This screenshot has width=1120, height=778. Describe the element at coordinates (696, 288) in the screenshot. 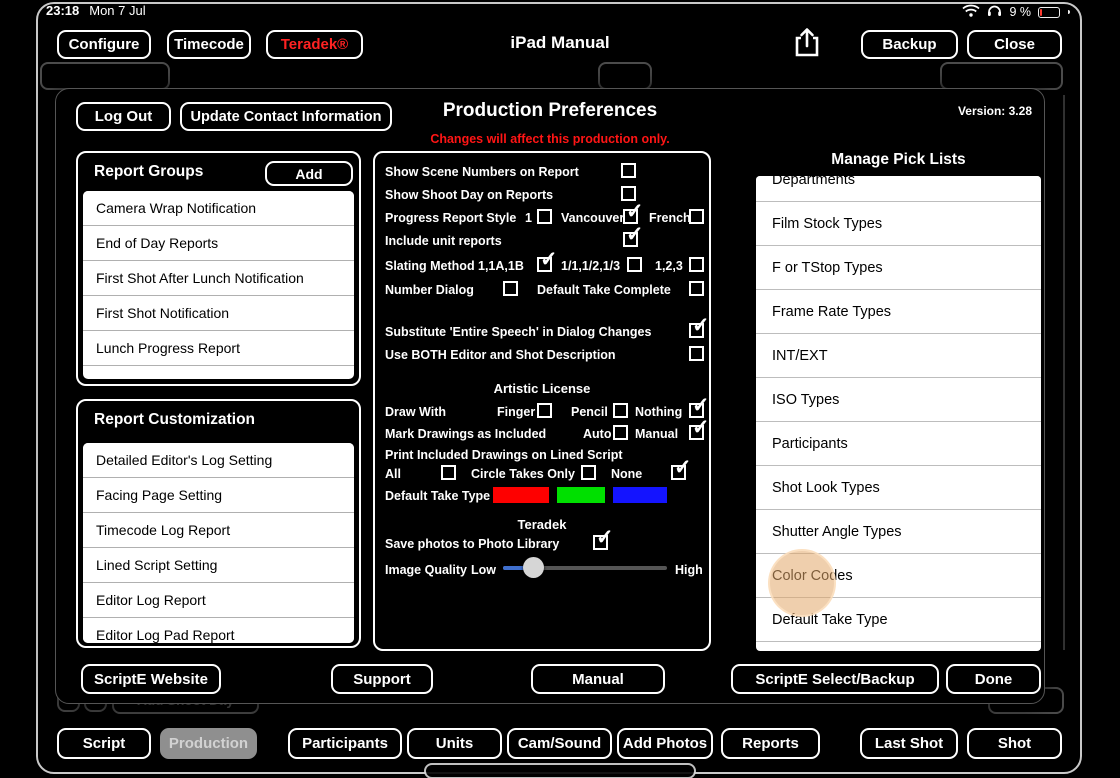

I see `checkbox-default-take-complete` at that location.